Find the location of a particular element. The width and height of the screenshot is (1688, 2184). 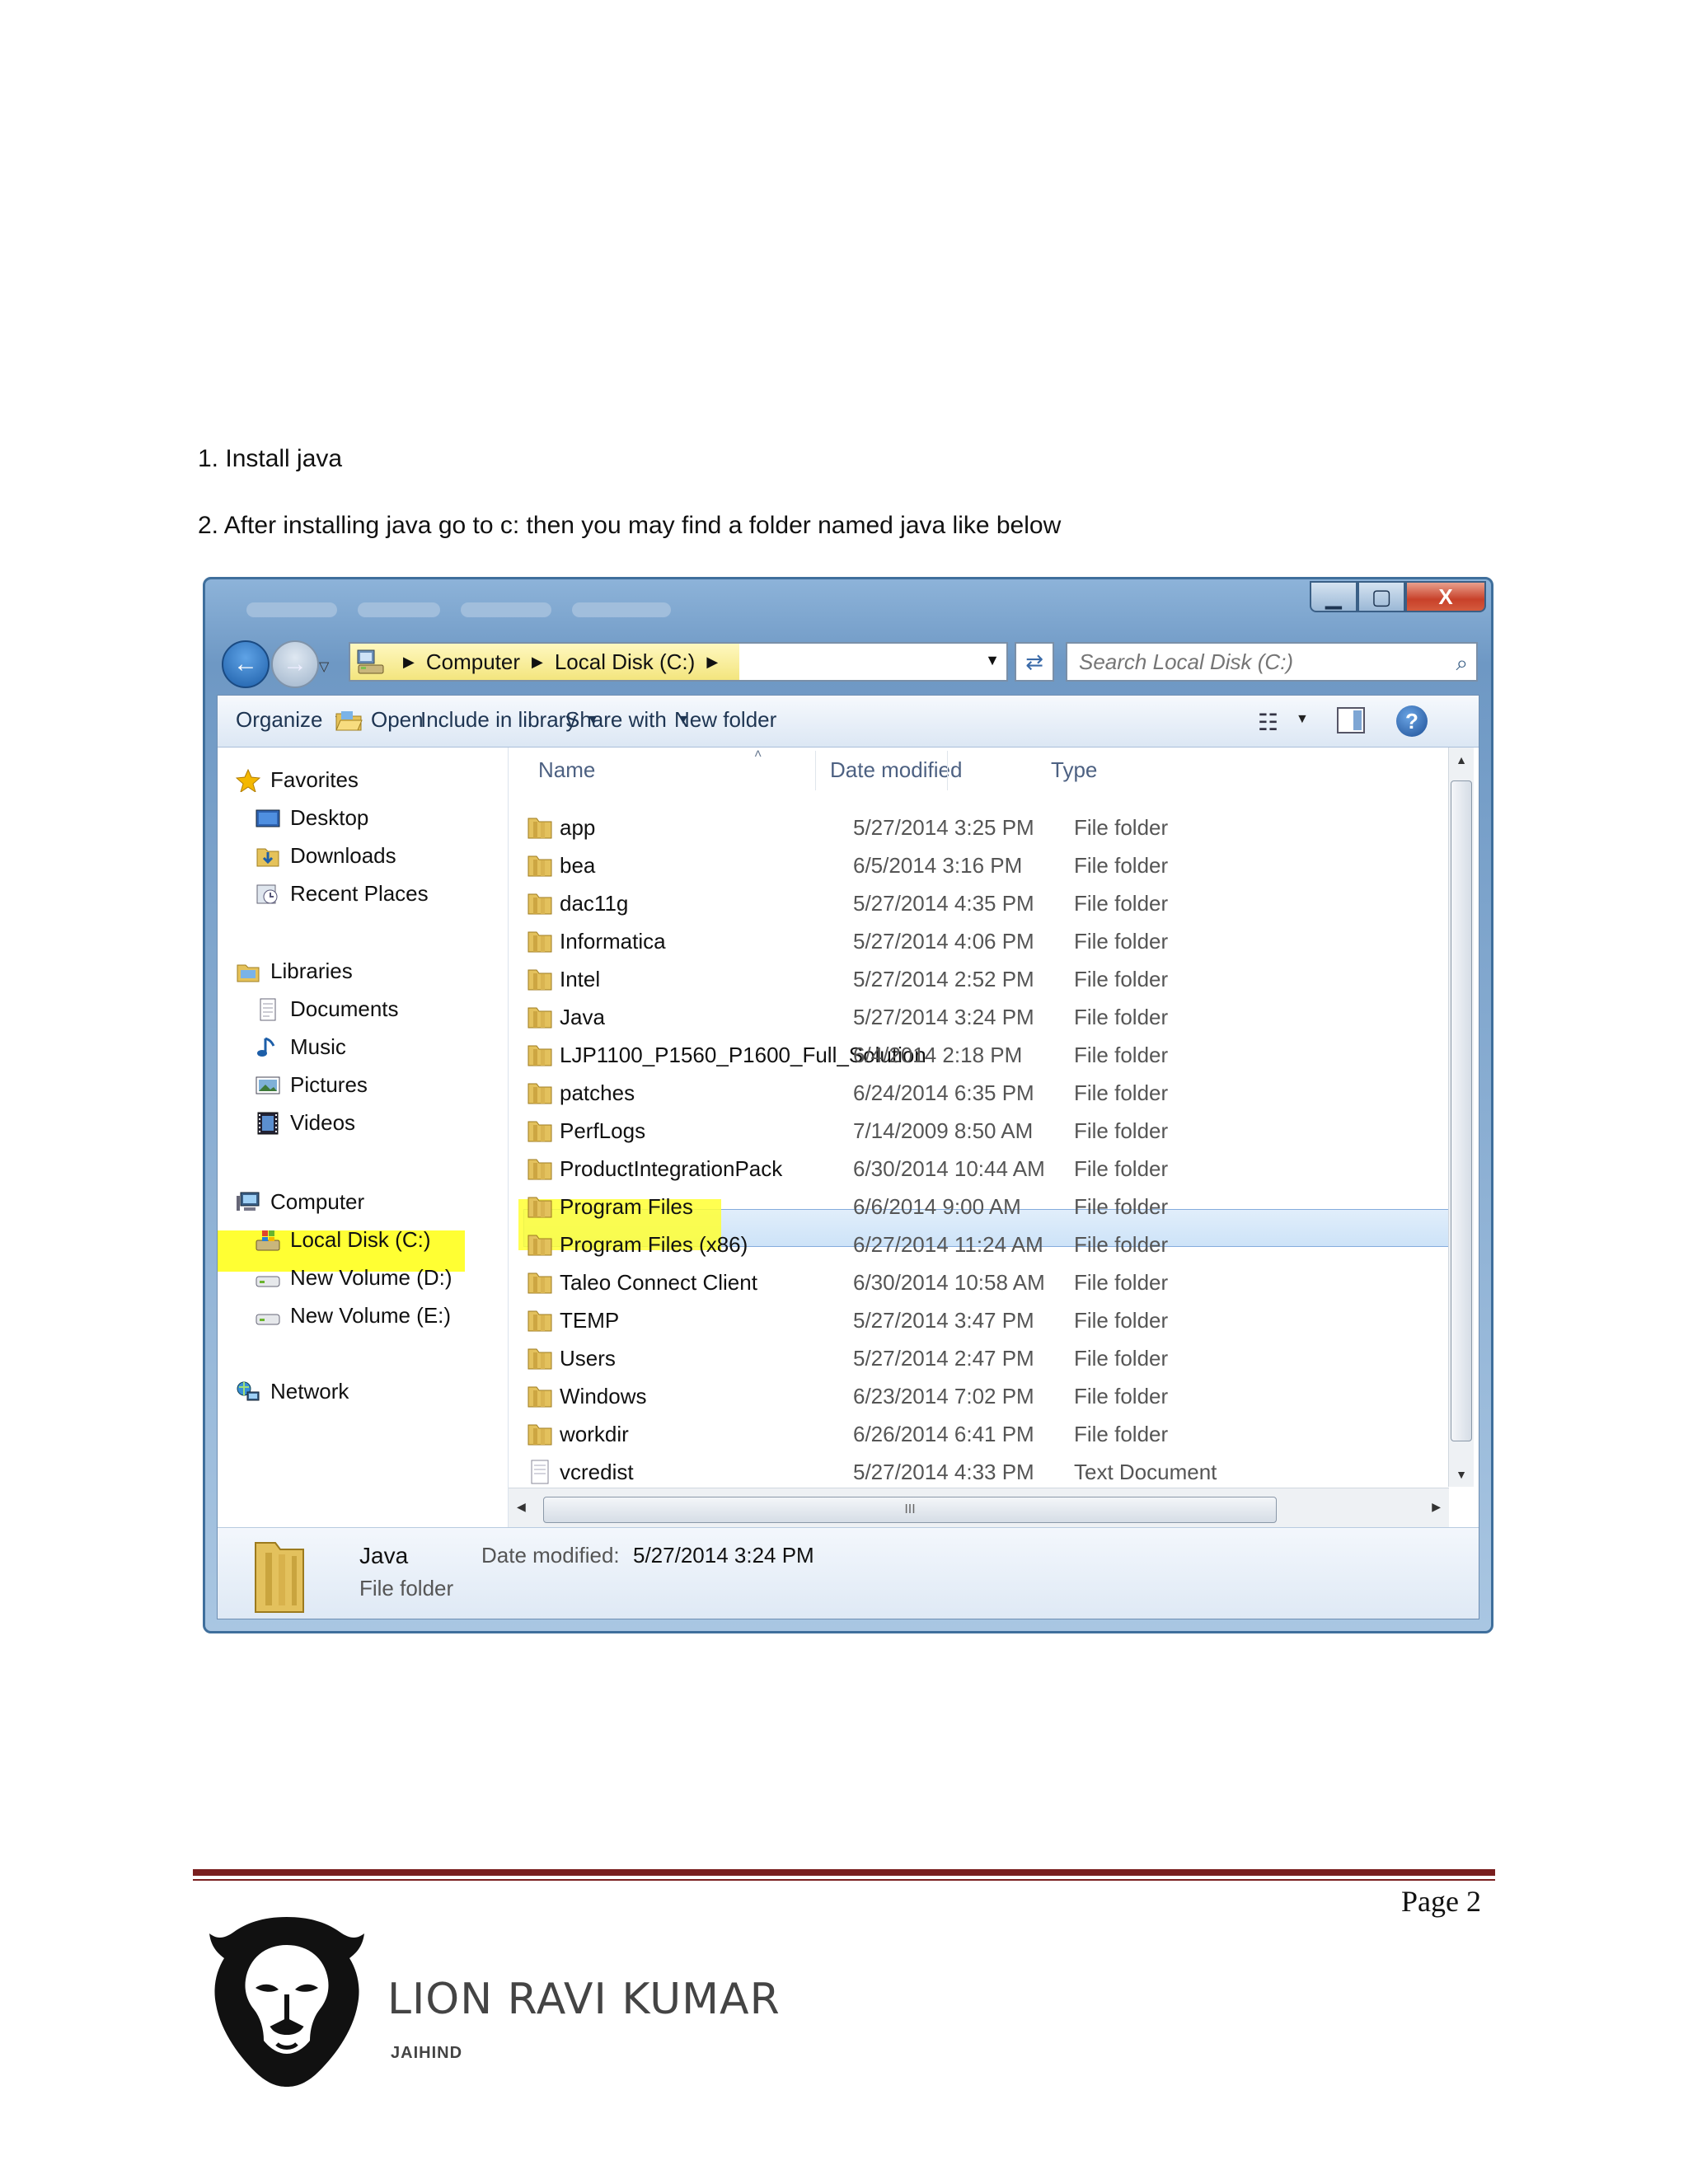

scroll-down-icon: ▼ is located at coordinates (1461, 1474).